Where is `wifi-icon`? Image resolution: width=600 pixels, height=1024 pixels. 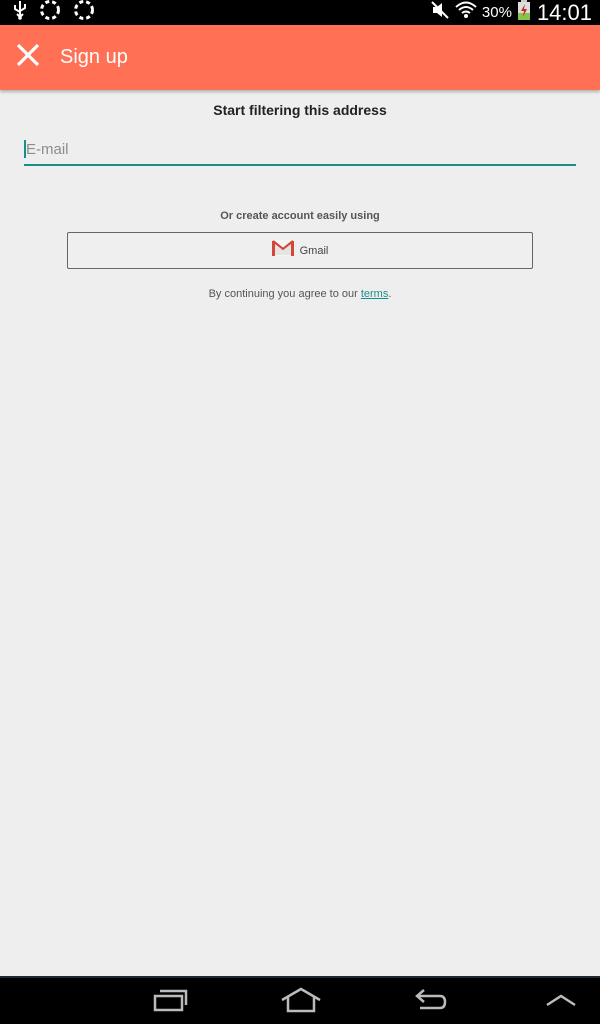
wifi-icon is located at coordinates (466, 12).